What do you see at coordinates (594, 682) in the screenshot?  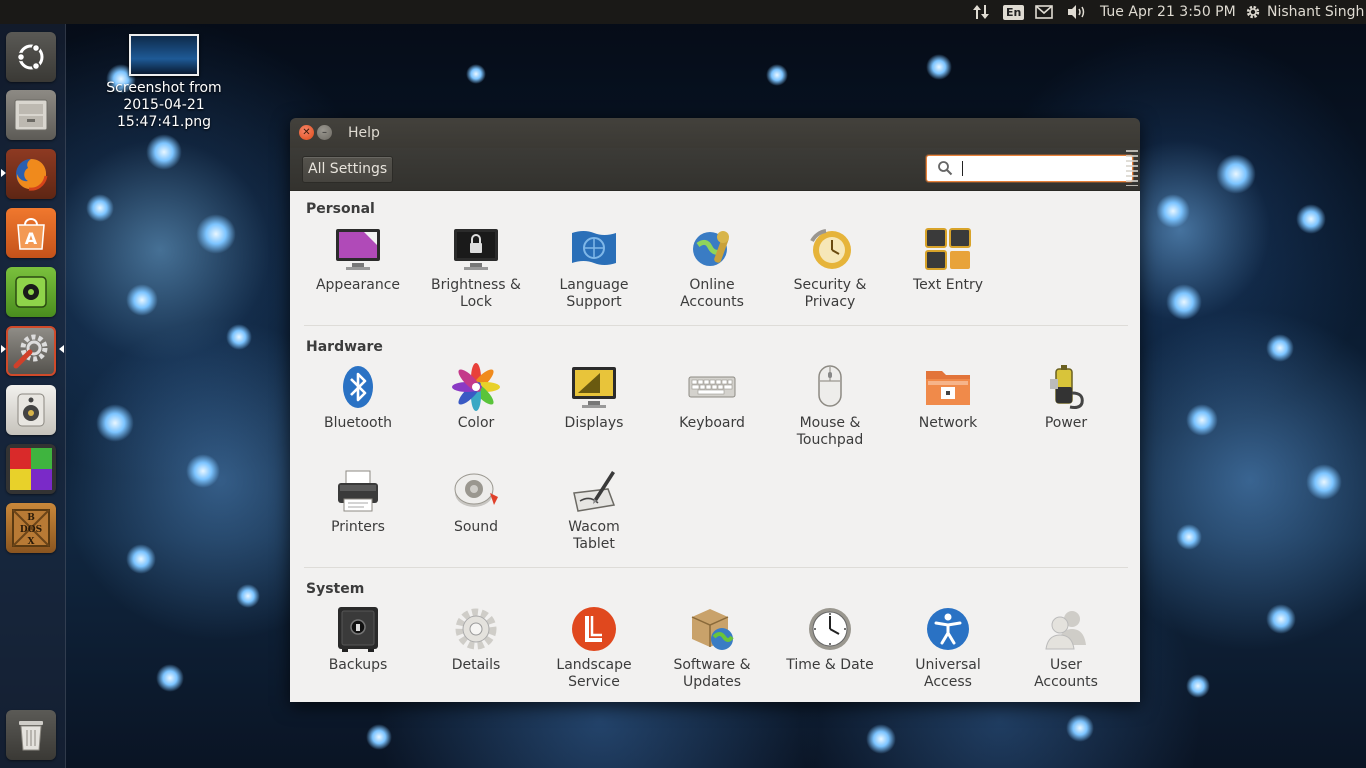 I see `landscape-label-2: Service` at bounding box center [594, 682].